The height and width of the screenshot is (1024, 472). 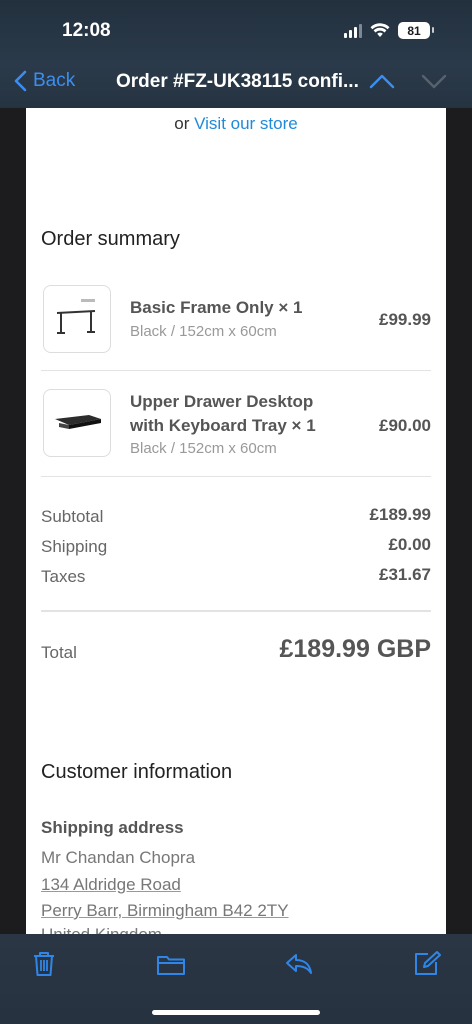 I want to click on item-price: £90.00, so click(x=405, y=425).